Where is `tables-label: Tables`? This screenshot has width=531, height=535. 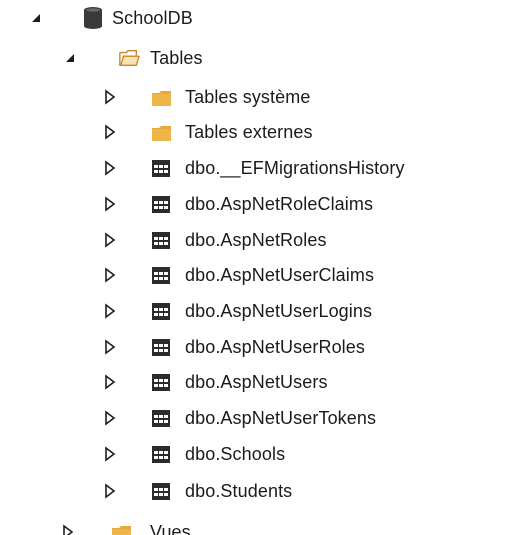
tables-label: Tables is located at coordinates (176, 58).